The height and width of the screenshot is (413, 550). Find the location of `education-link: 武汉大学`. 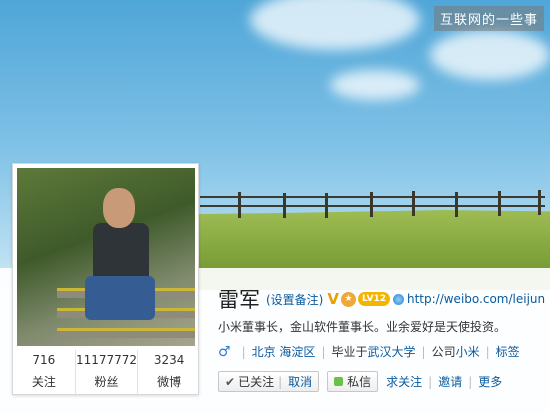

education-link: 武汉大学 is located at coordinates (392, 351).